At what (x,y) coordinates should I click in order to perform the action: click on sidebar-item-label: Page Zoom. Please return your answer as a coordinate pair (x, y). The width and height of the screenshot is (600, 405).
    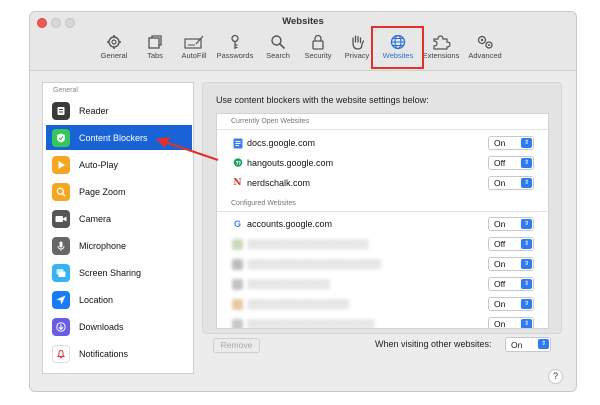
    Looking at the image, I should click on (102, 191).